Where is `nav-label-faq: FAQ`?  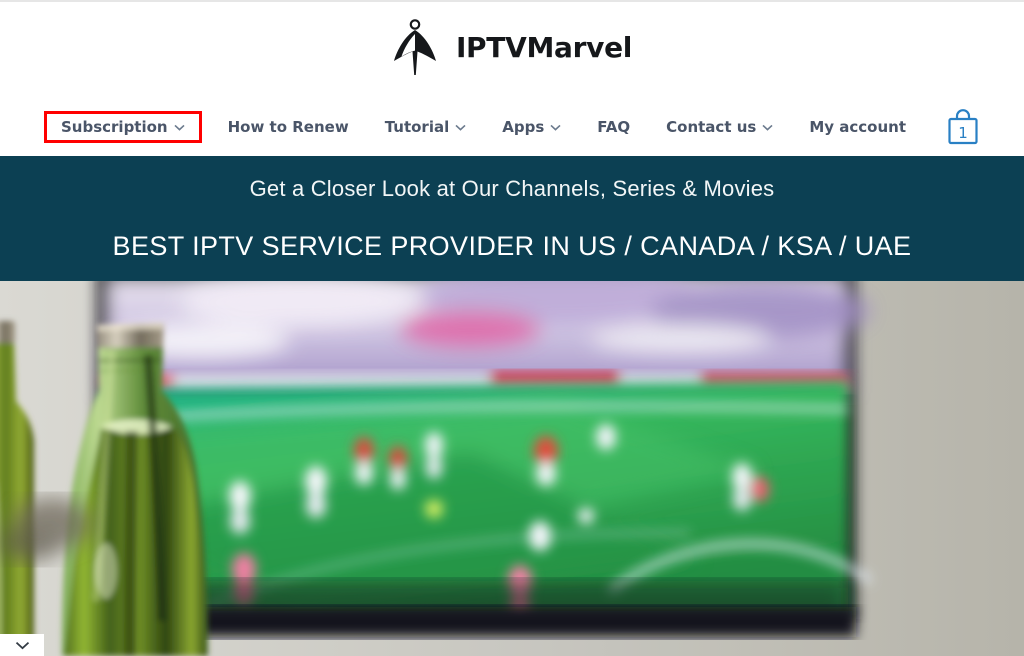 nav-label-faq: FAQ is located at coordinates (614, 127).